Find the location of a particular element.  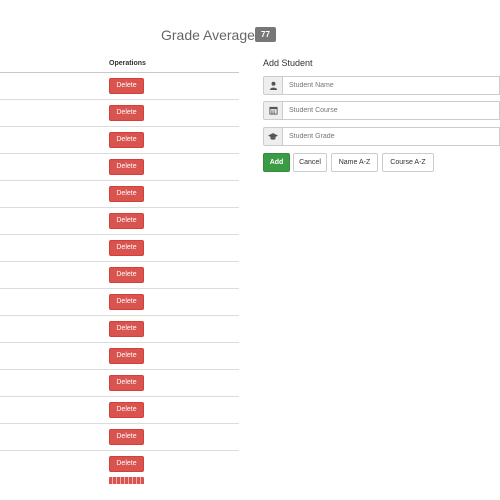

cancel-button: Cancel is located at coordinates (310, 162).